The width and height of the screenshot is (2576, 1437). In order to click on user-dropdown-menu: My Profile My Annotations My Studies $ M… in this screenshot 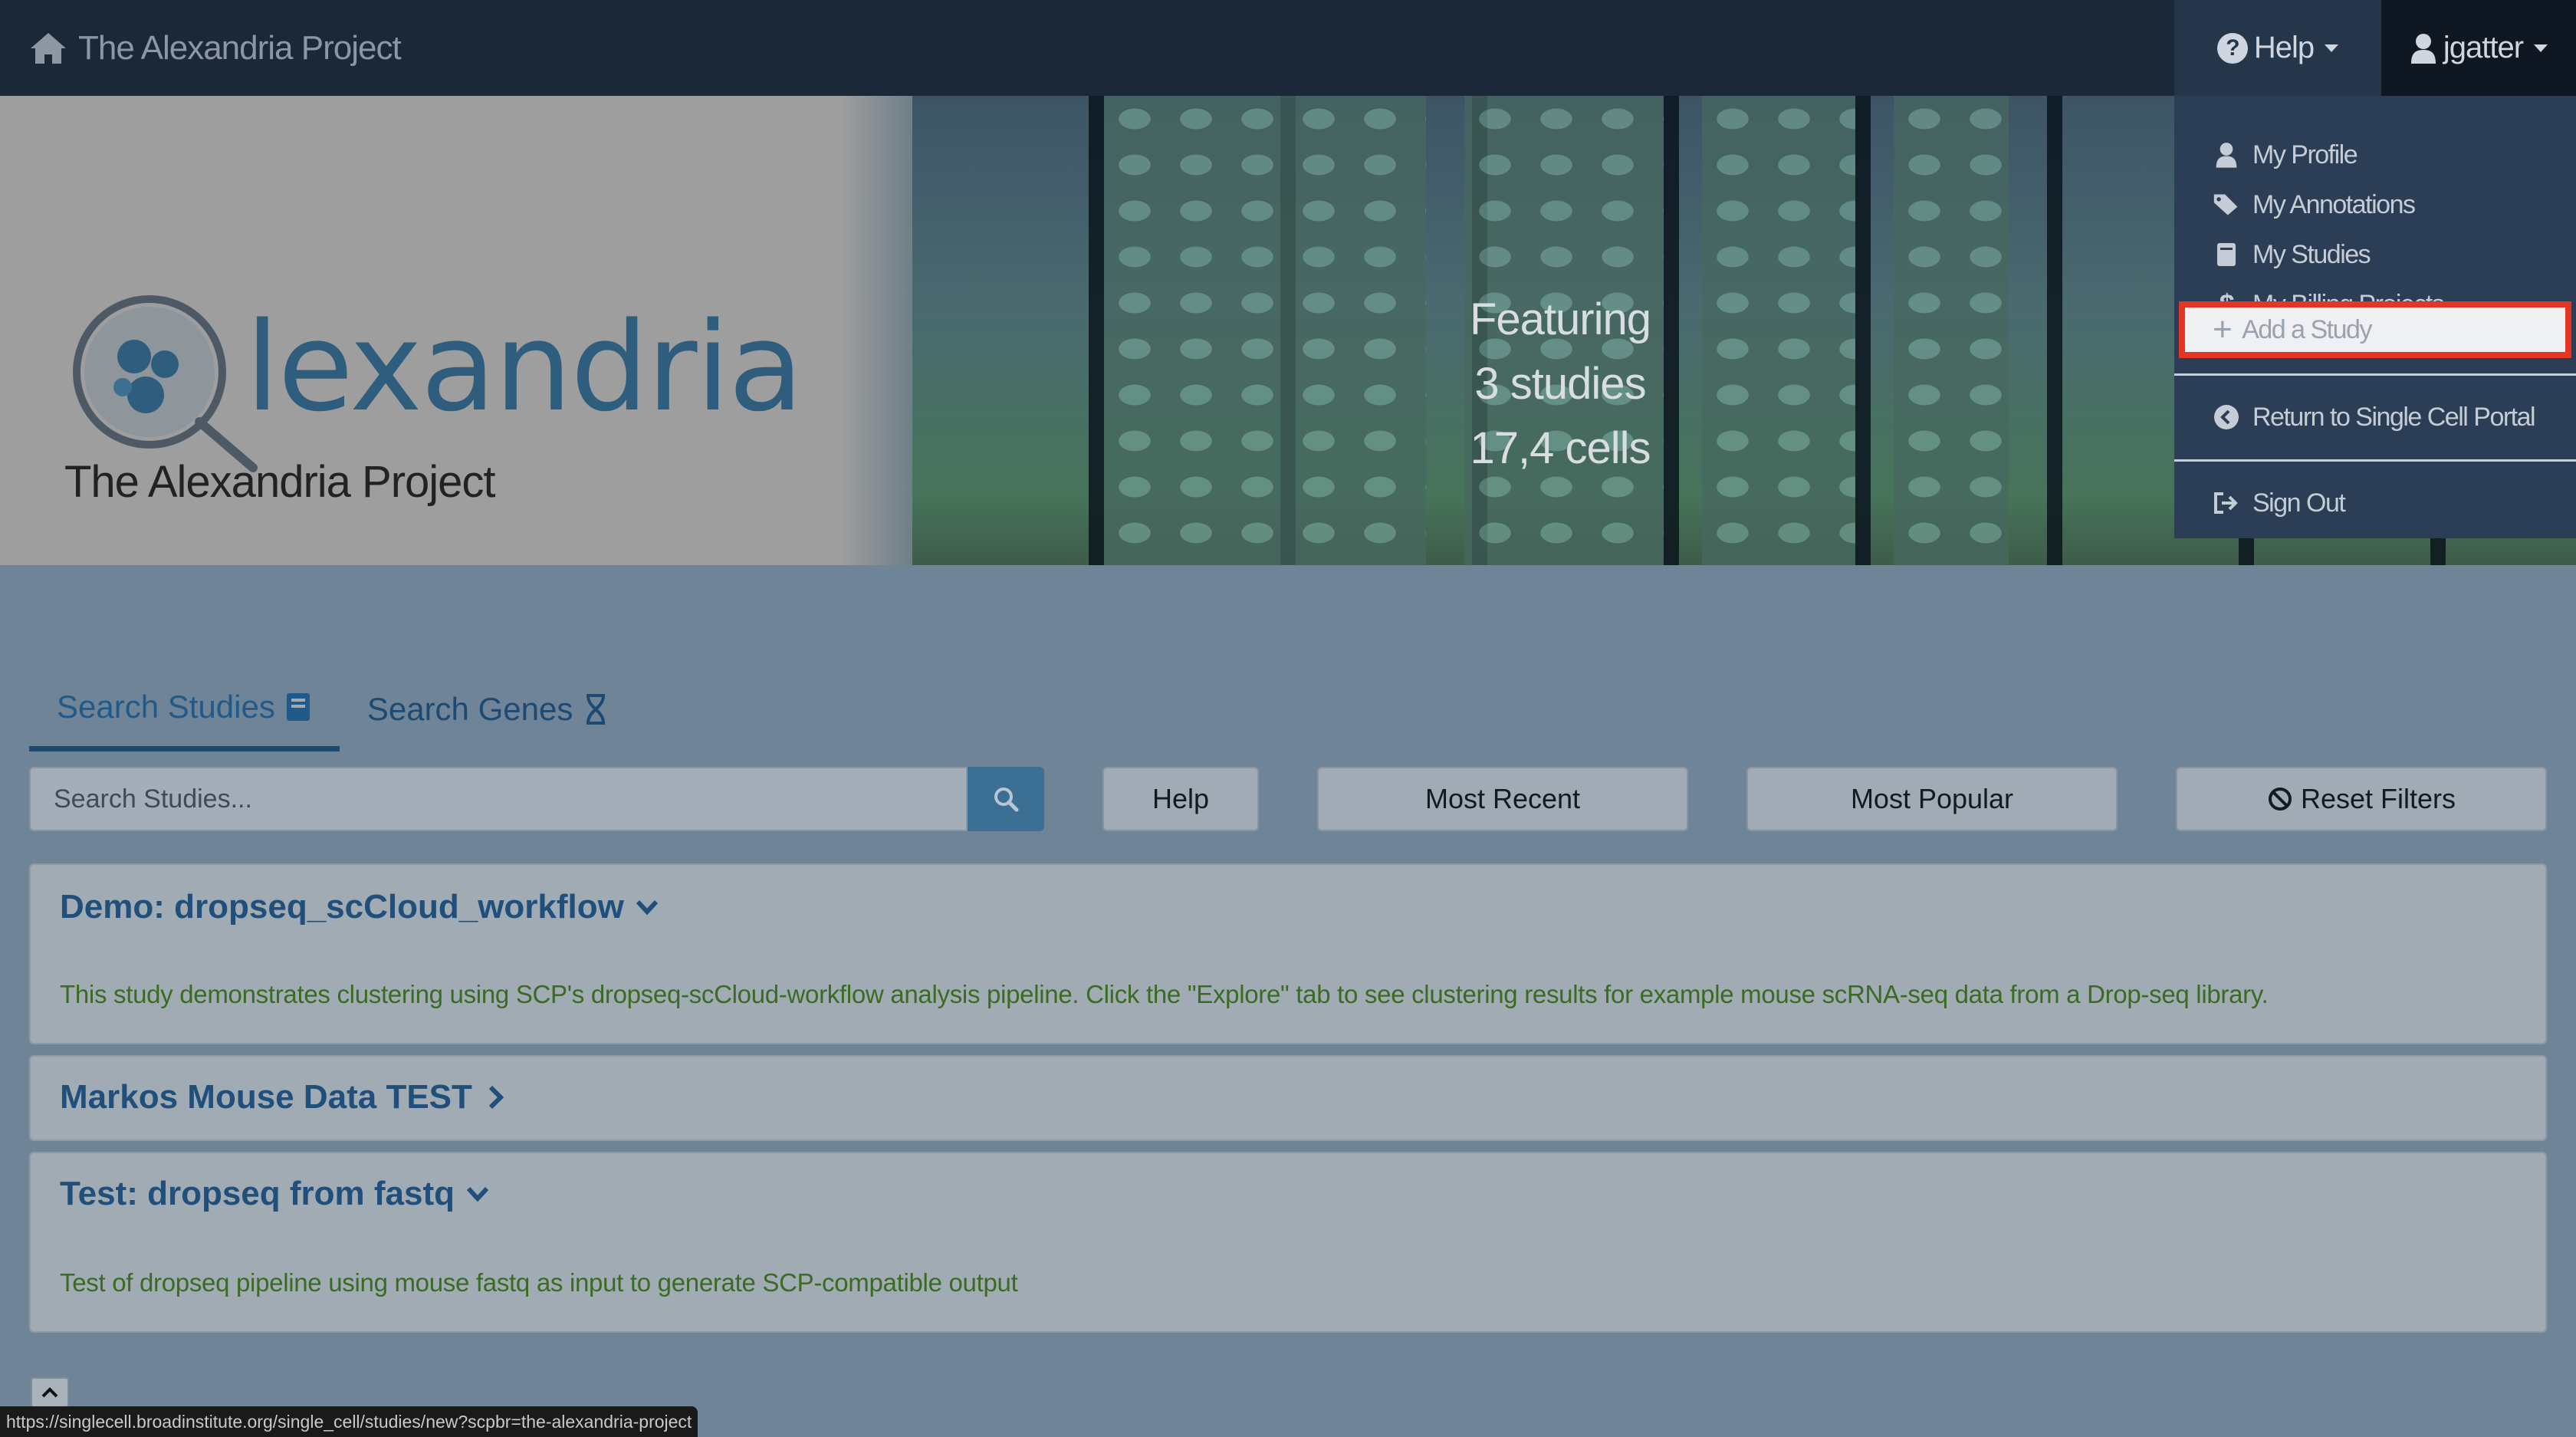, I will do `click(2375, 317)`.